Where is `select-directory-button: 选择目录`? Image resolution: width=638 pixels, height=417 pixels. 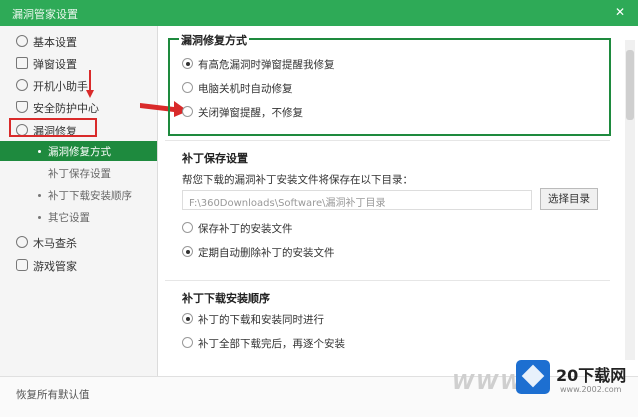
select-directory-button: 选择目录 is located at coordinates (569, 199).